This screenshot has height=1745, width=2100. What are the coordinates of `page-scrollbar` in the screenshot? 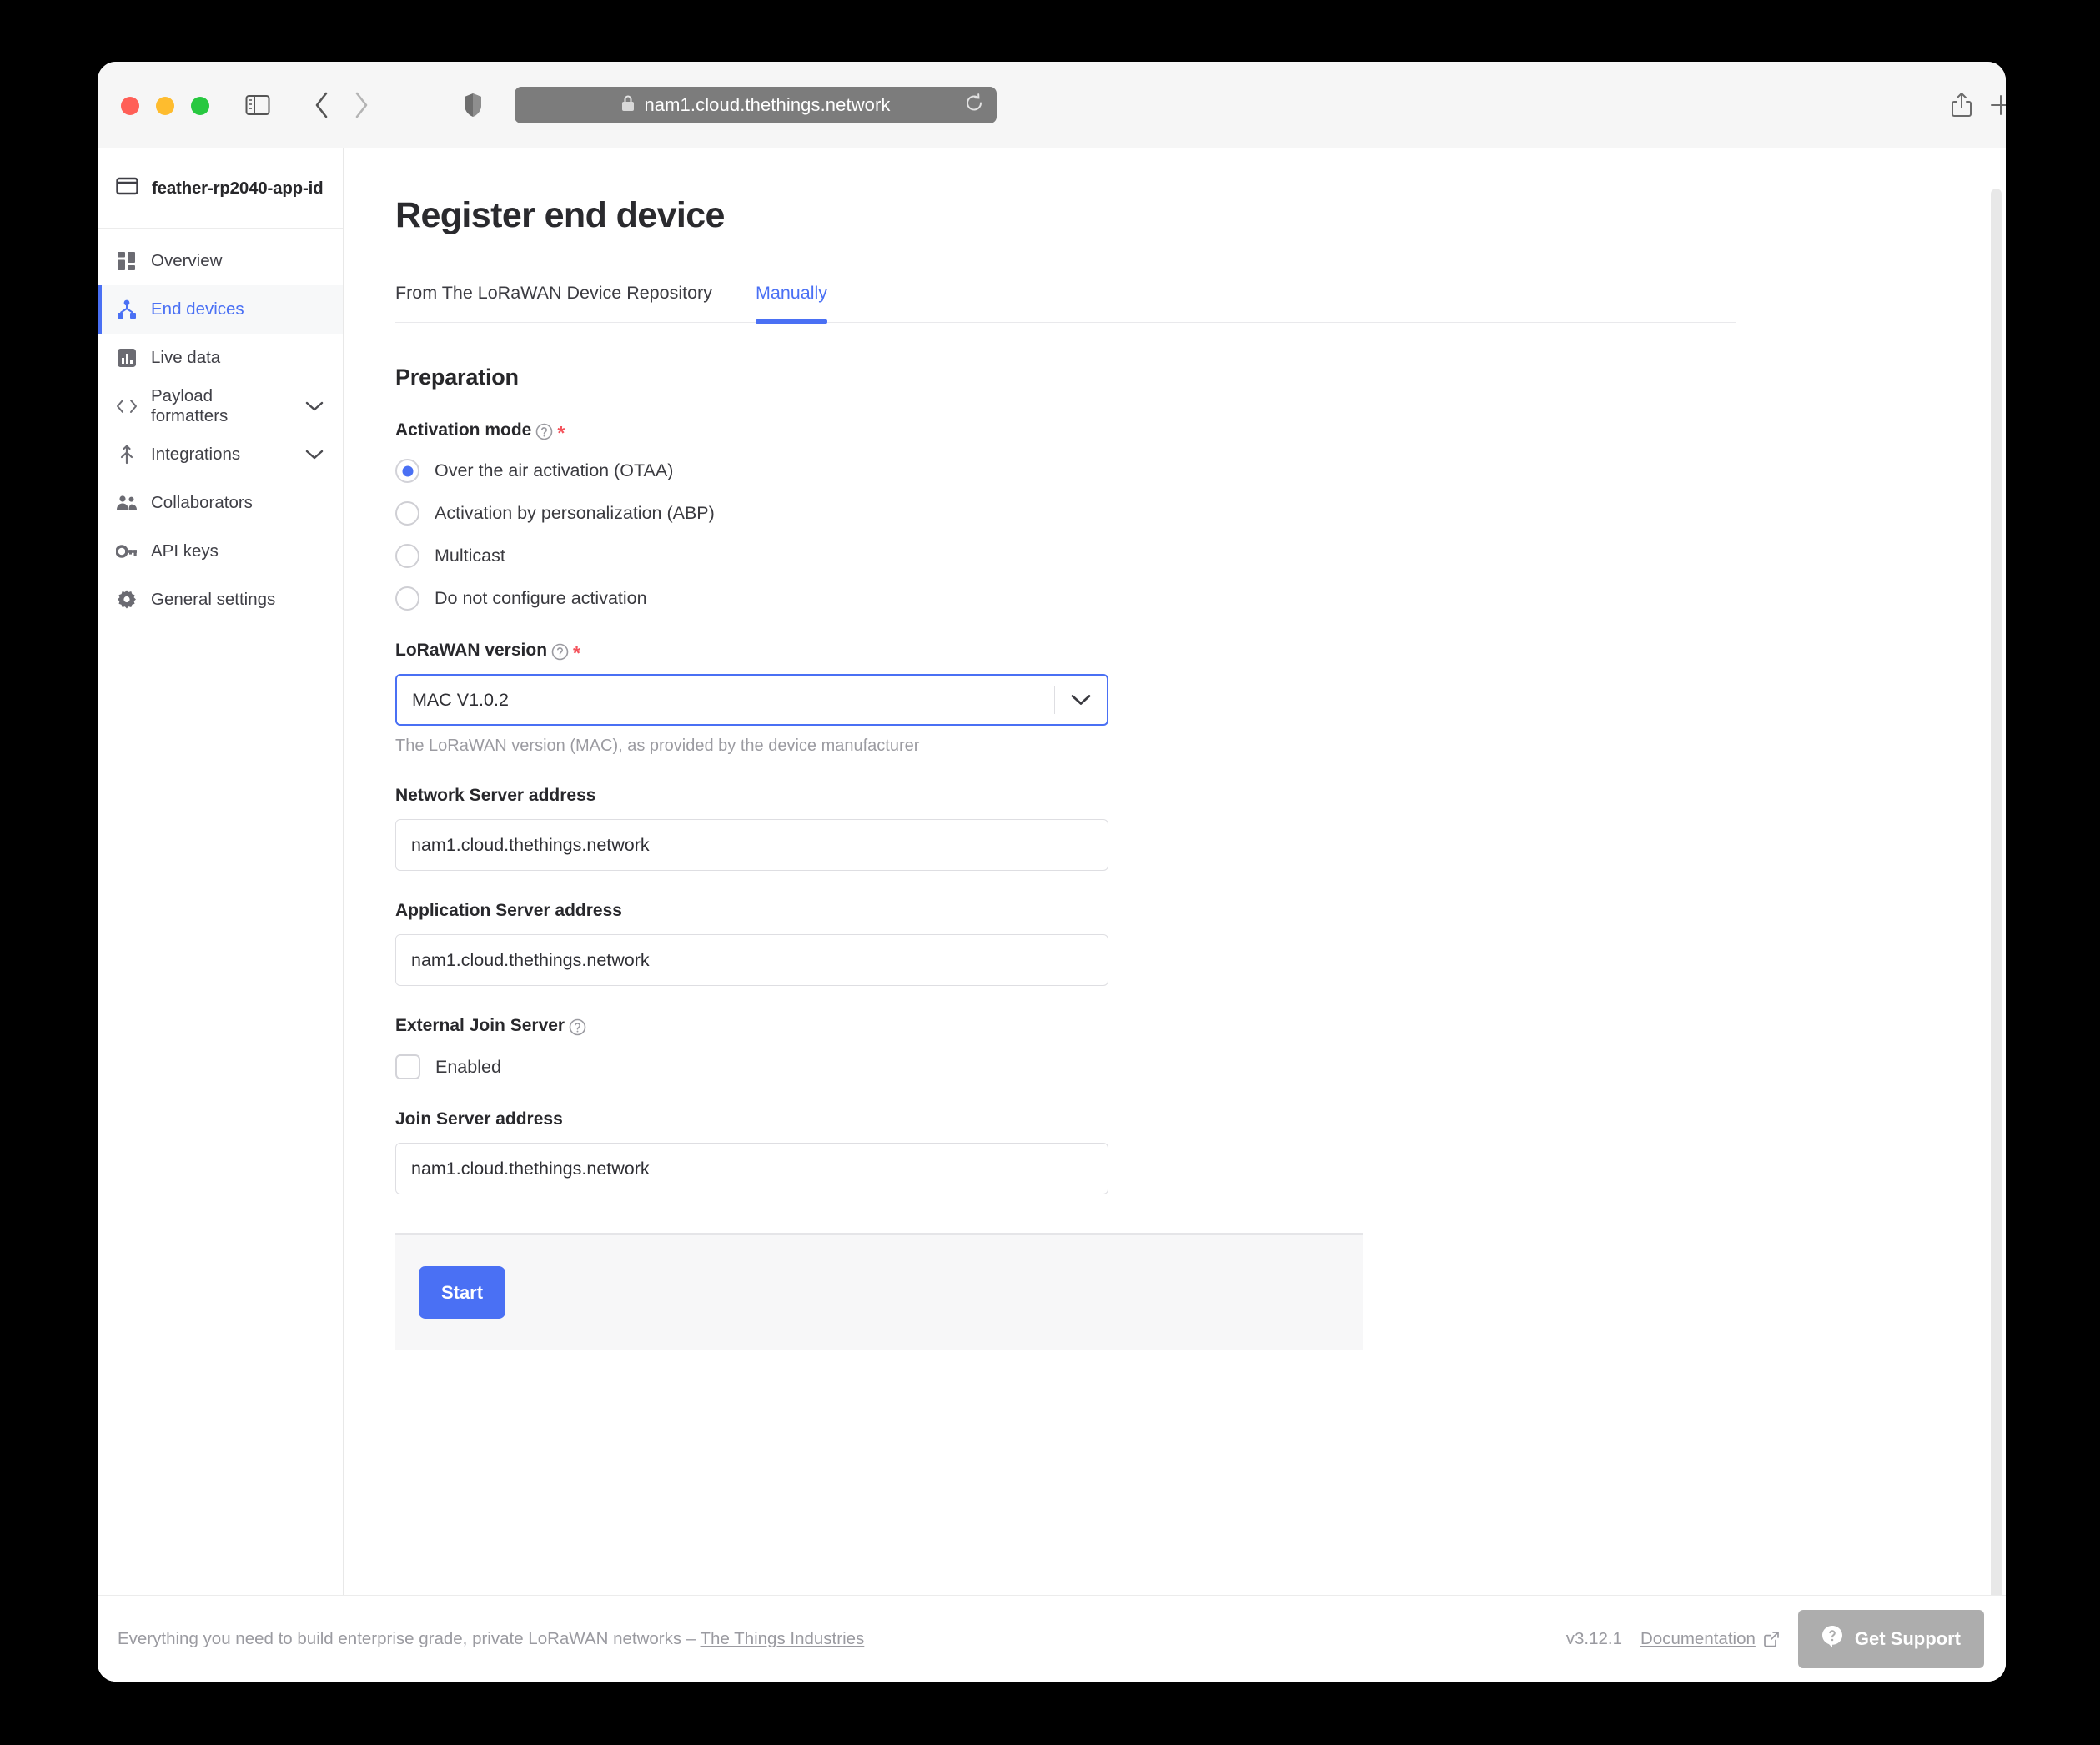 It's located at (1997, 935).